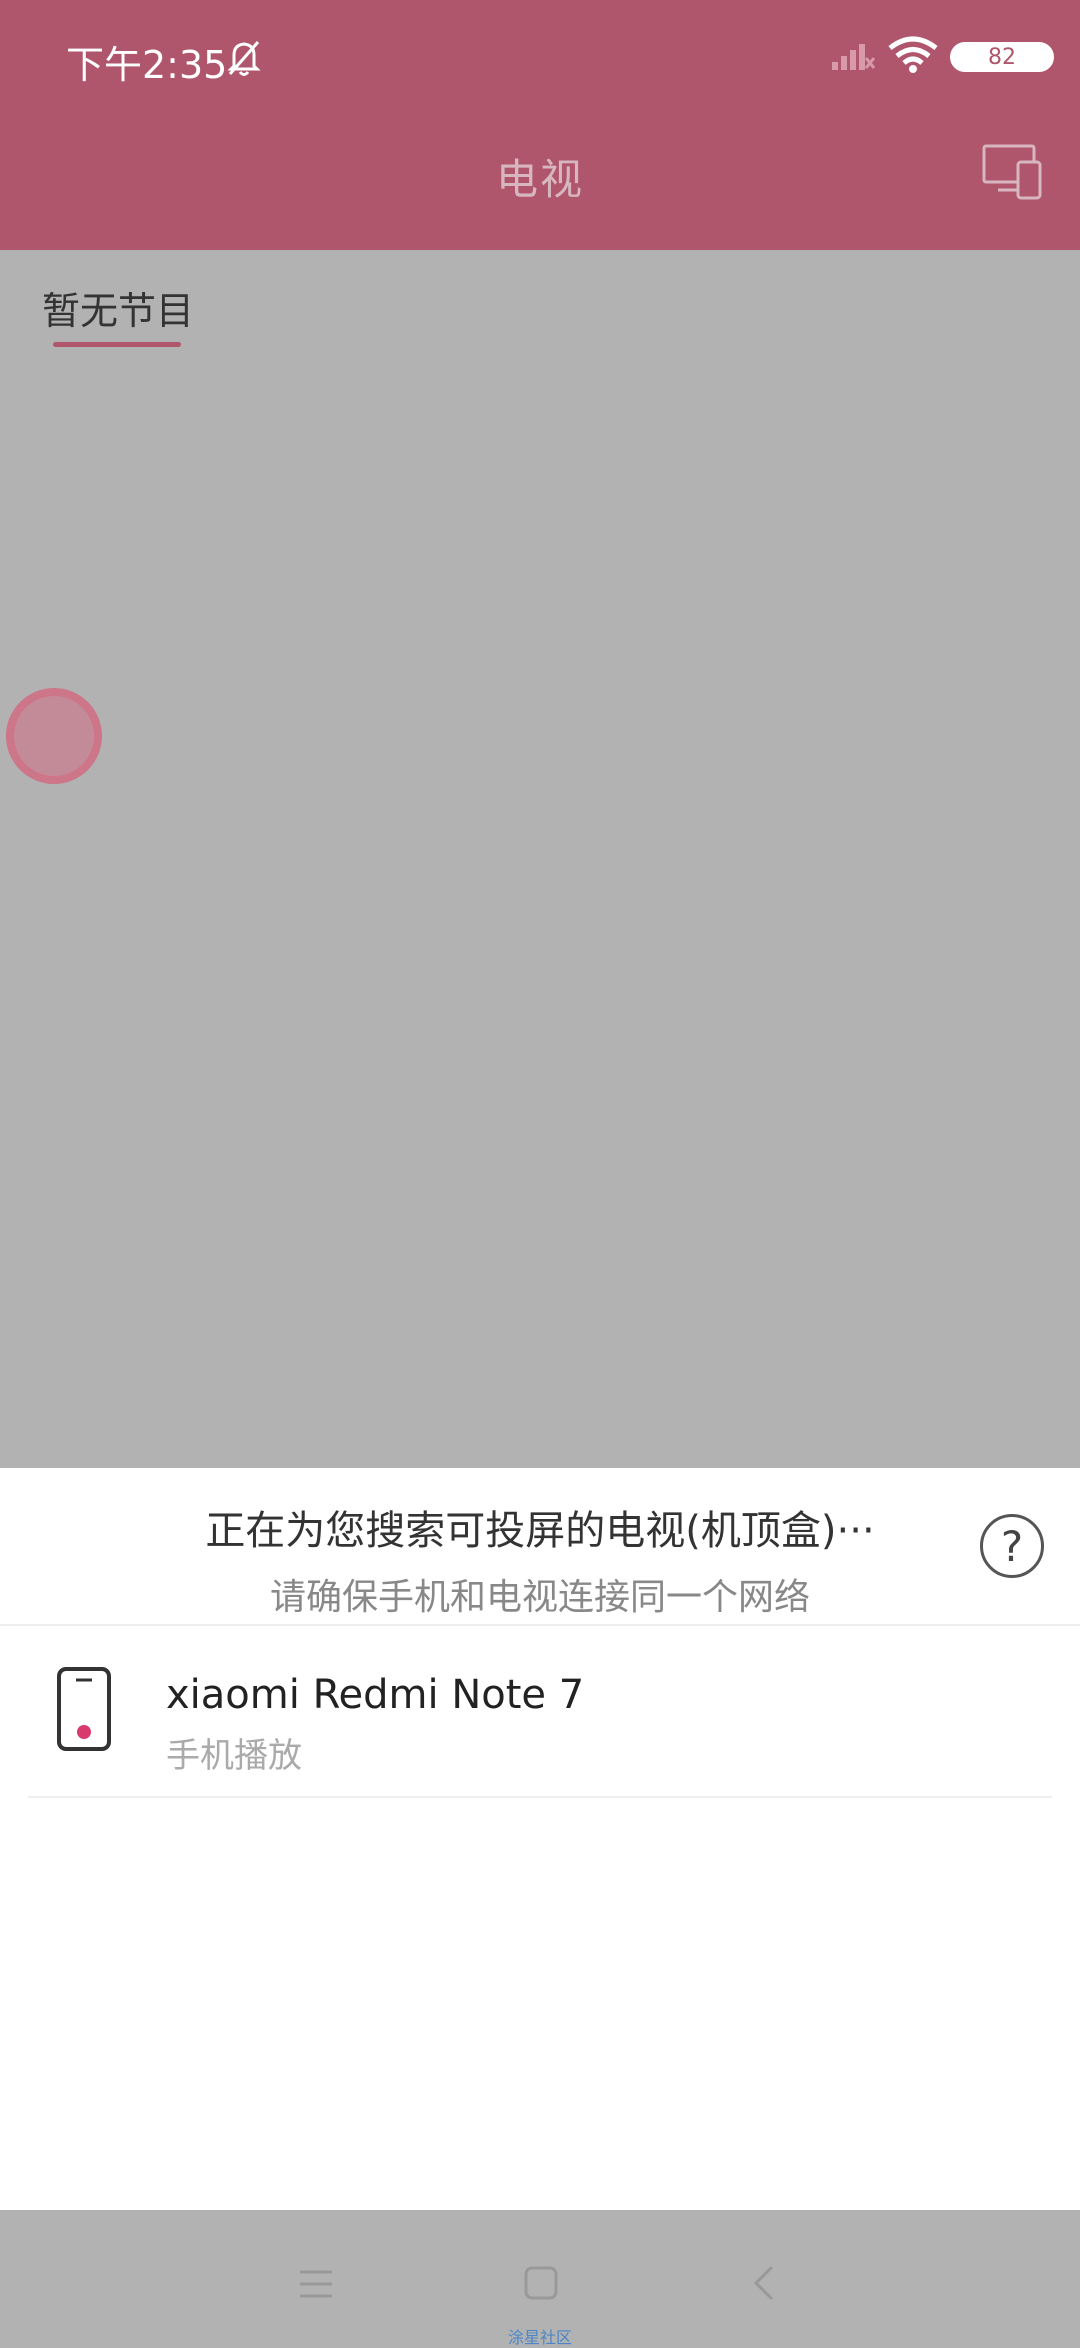  I want to click on page-title: 电视, so click(539, 179).